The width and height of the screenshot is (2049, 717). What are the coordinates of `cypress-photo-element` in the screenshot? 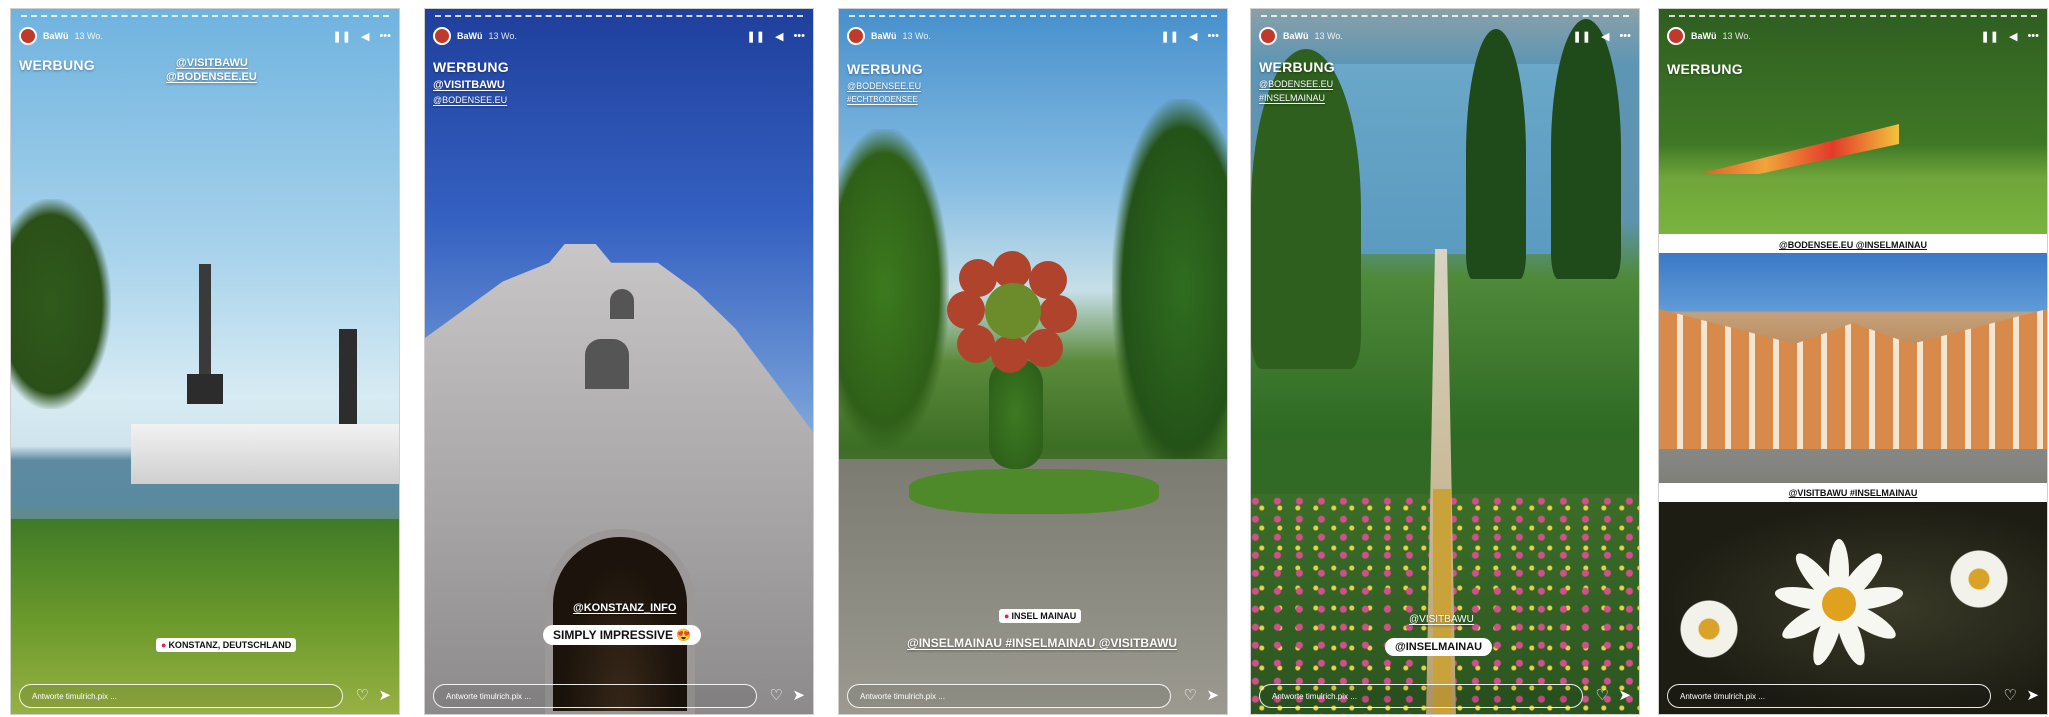 It's located at (1496, 154).